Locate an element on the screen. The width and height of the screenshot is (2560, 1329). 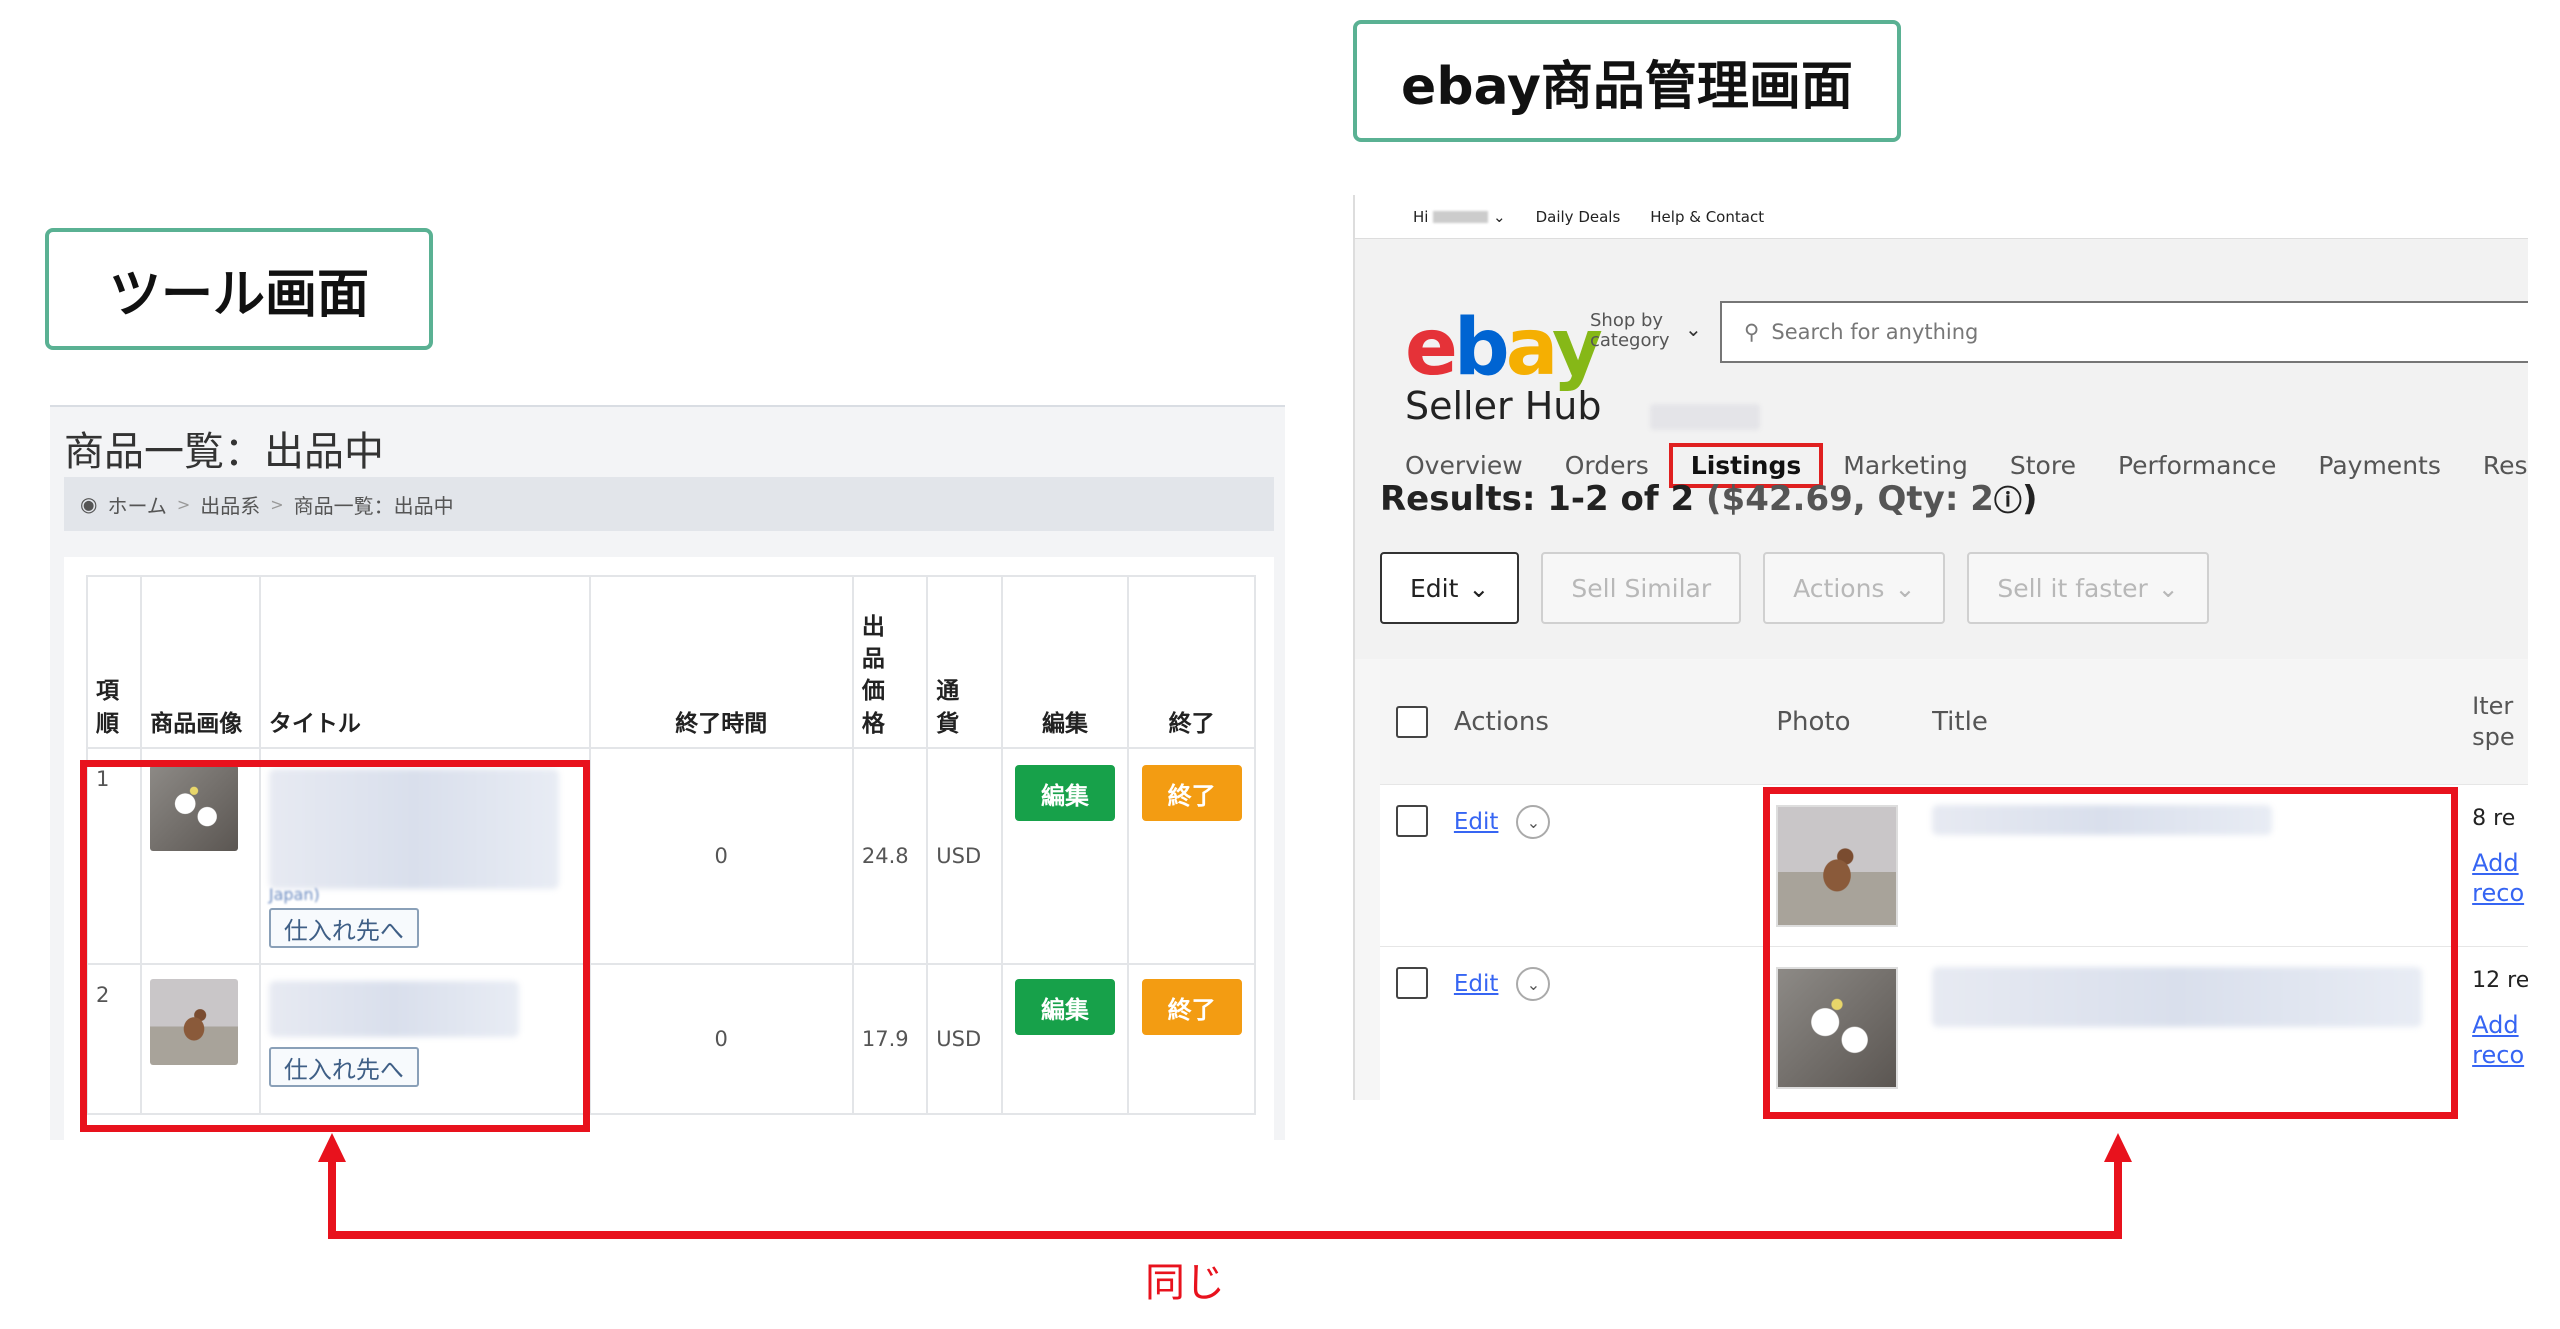
col-header-item-specifics: Iter spe is located at coordinates (2493, 721).